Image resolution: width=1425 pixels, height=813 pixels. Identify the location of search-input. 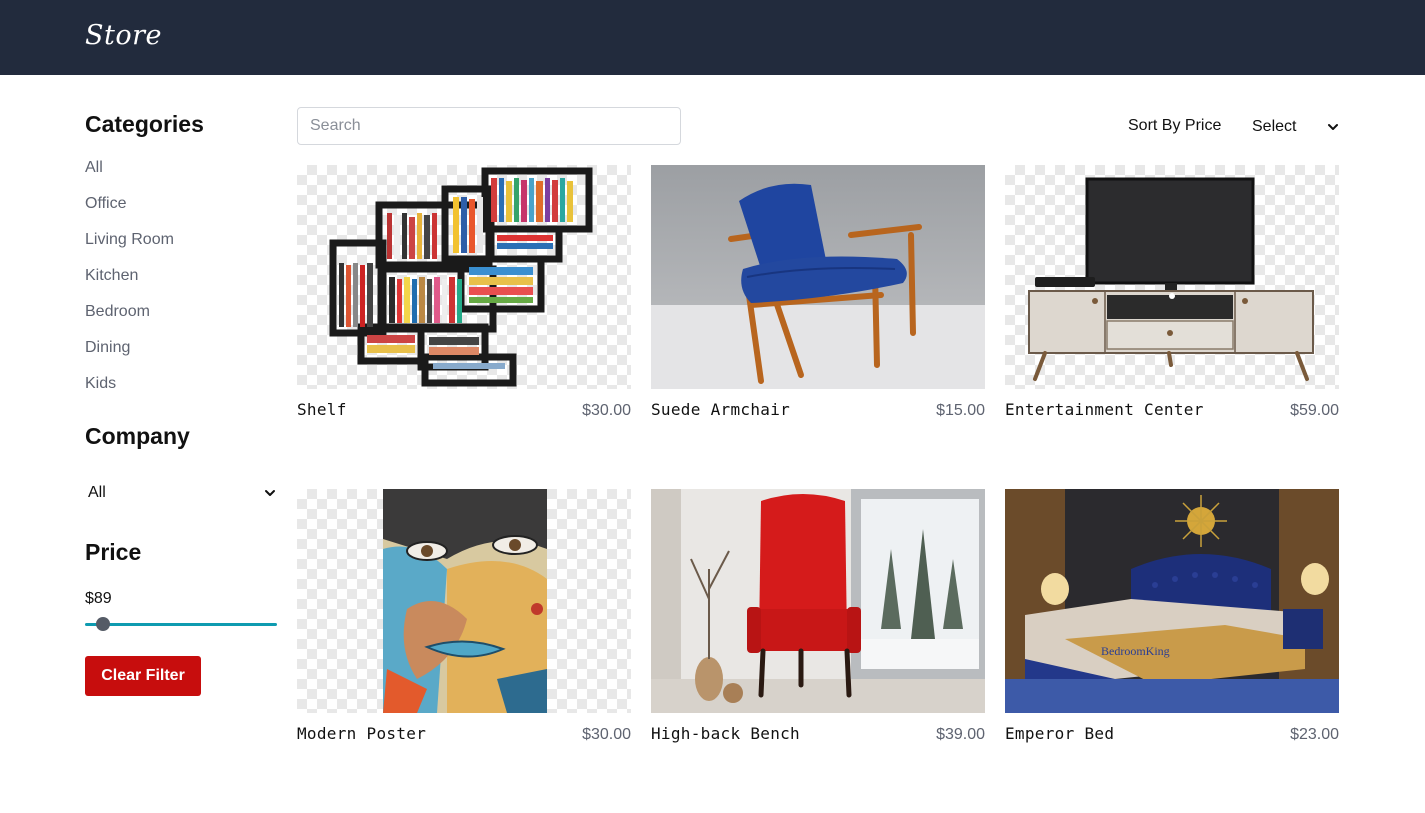
(489, 126).